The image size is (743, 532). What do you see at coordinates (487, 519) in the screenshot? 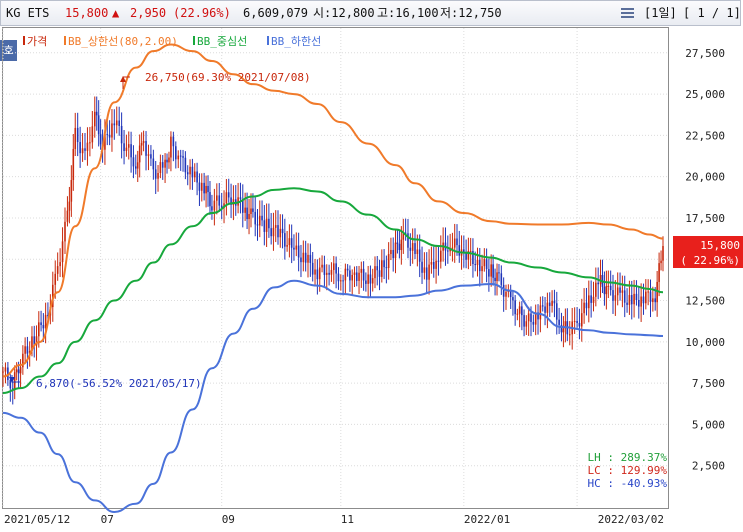
I see `x-tick-label: 2022/01` at bounding box center [487, 519].